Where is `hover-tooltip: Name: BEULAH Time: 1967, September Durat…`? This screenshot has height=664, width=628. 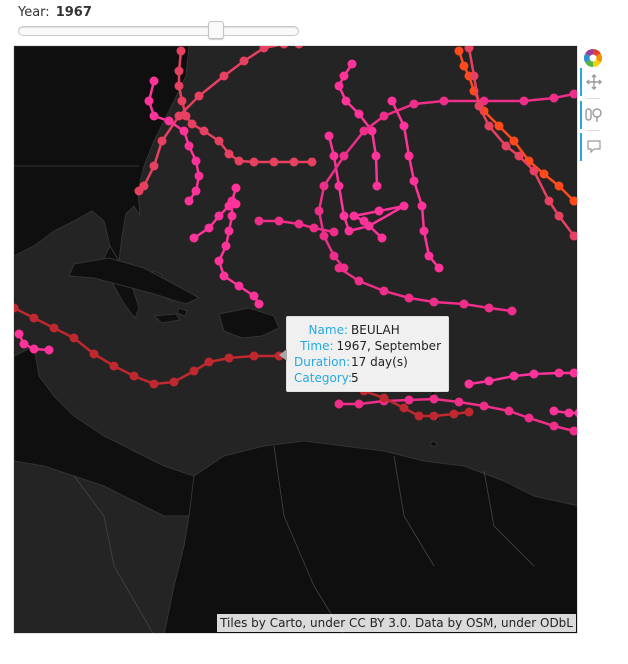
hover-tooltip: Name: BEULAH Time: 1967, September Durat… is located at coordinates (364, 354).